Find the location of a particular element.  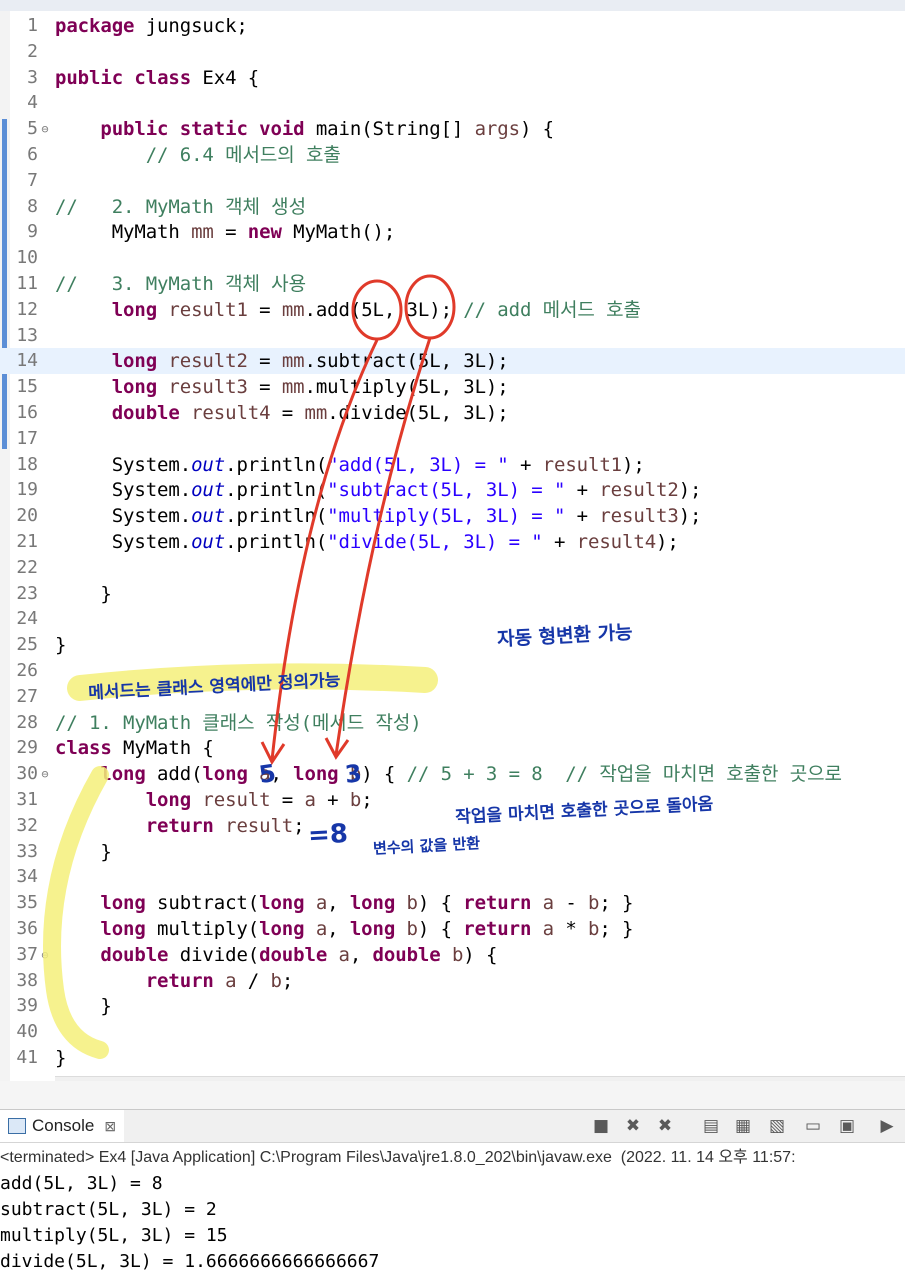

code-token: b is located at coordinates (412, 929).